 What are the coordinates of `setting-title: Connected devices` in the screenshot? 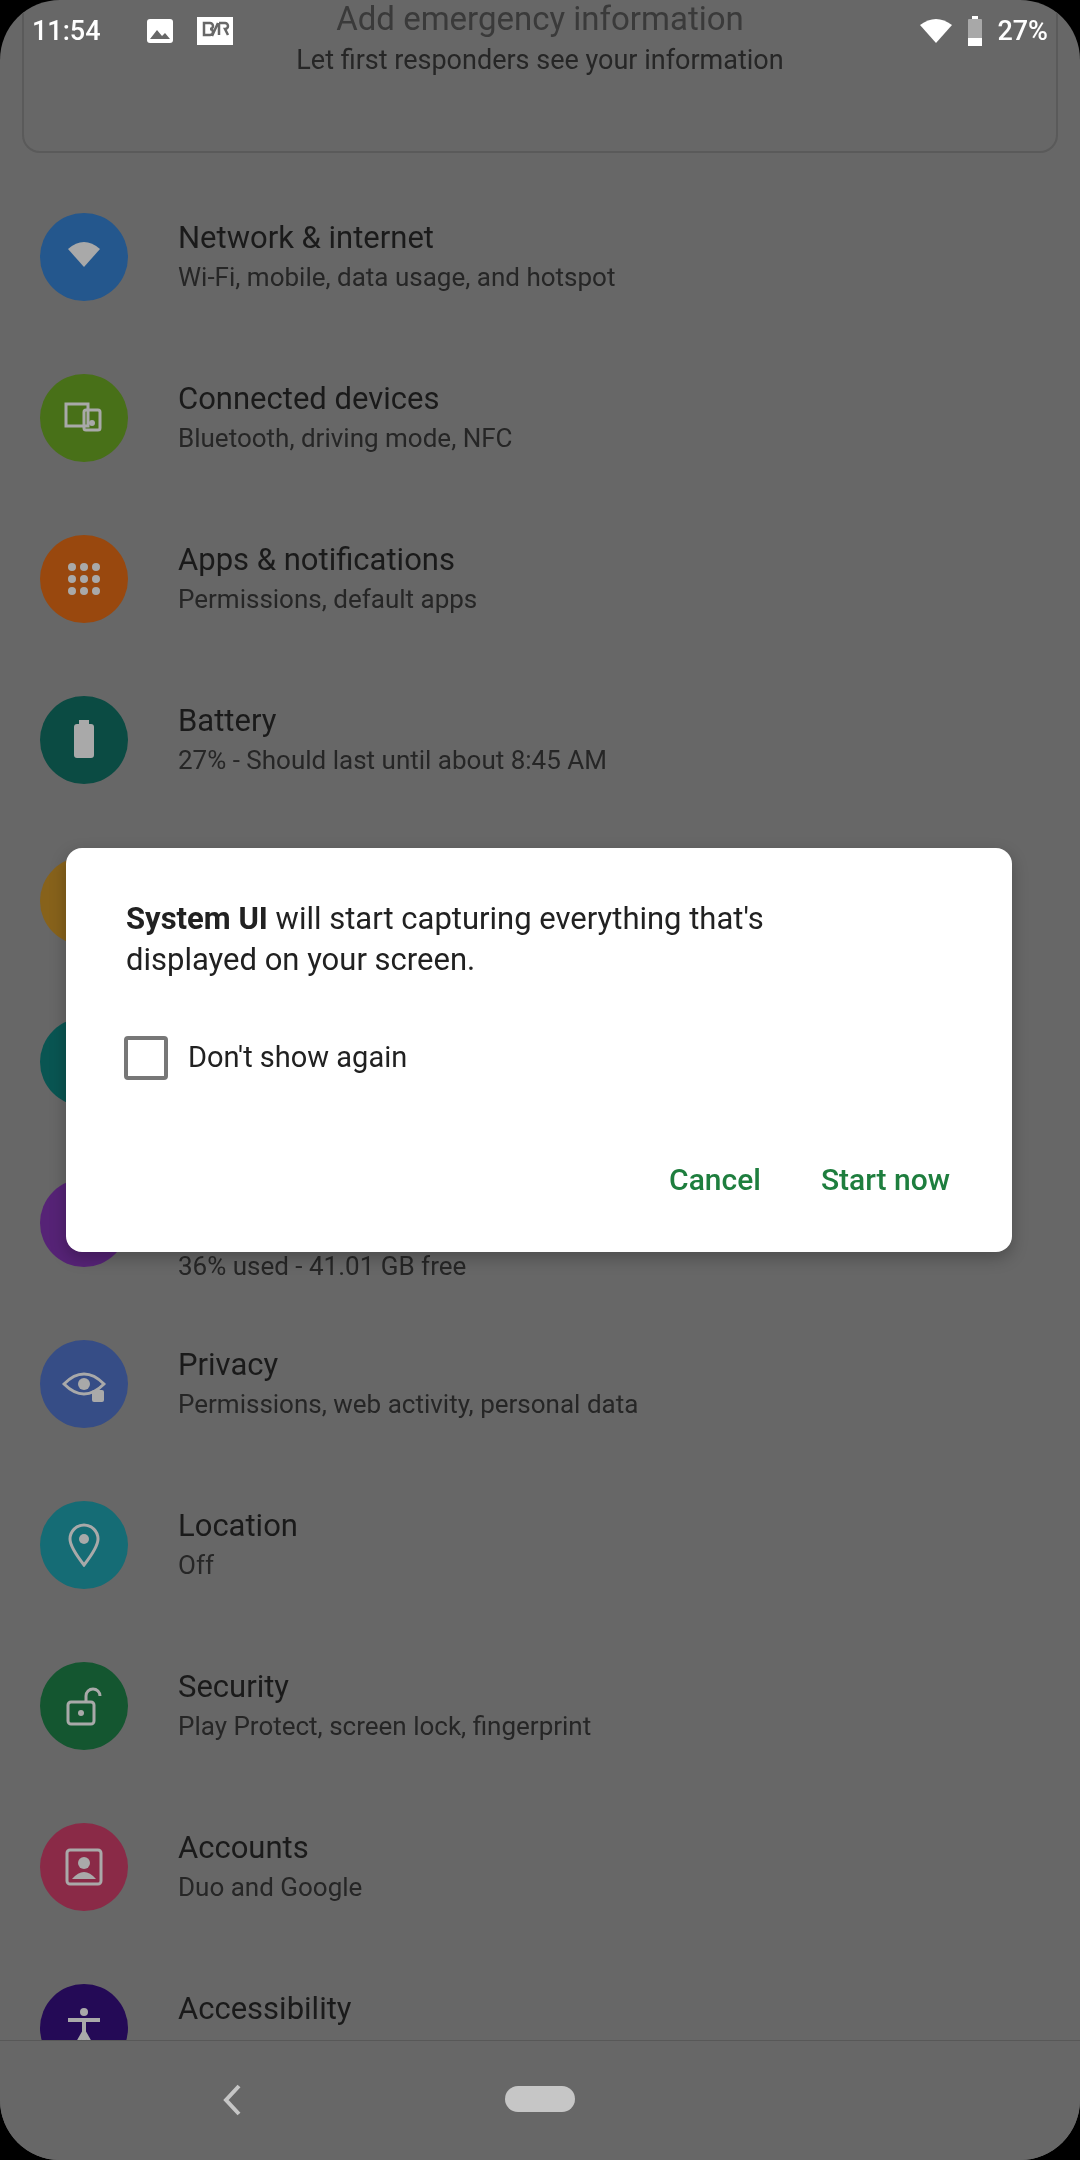 It's located at (345, 398).